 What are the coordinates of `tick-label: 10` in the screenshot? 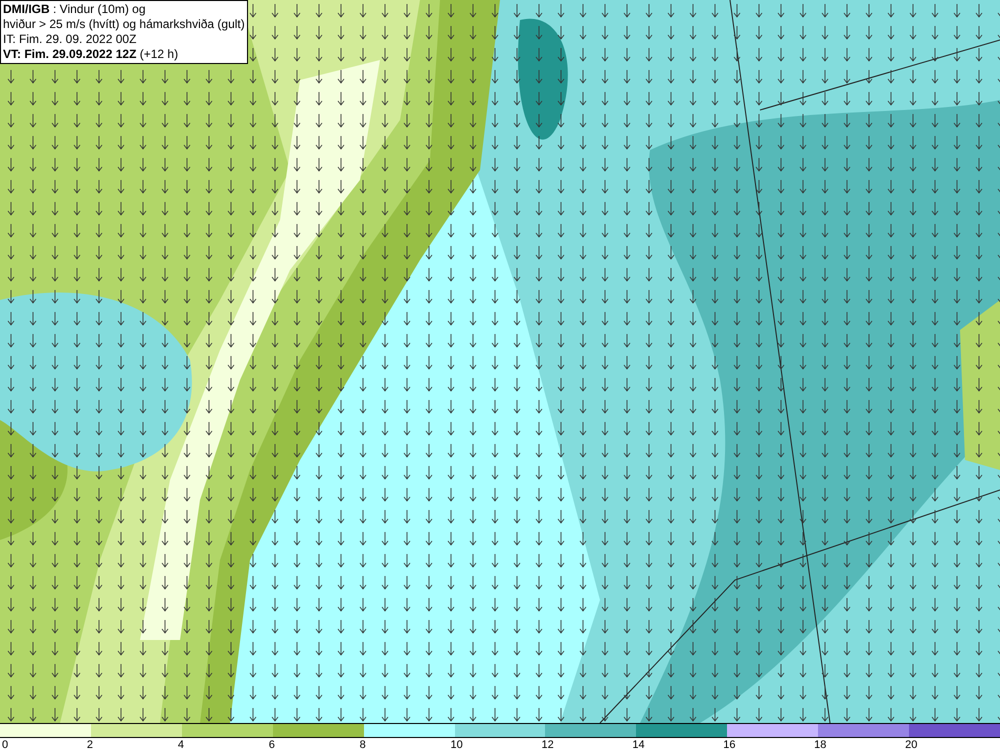 It's located at (456, 745).